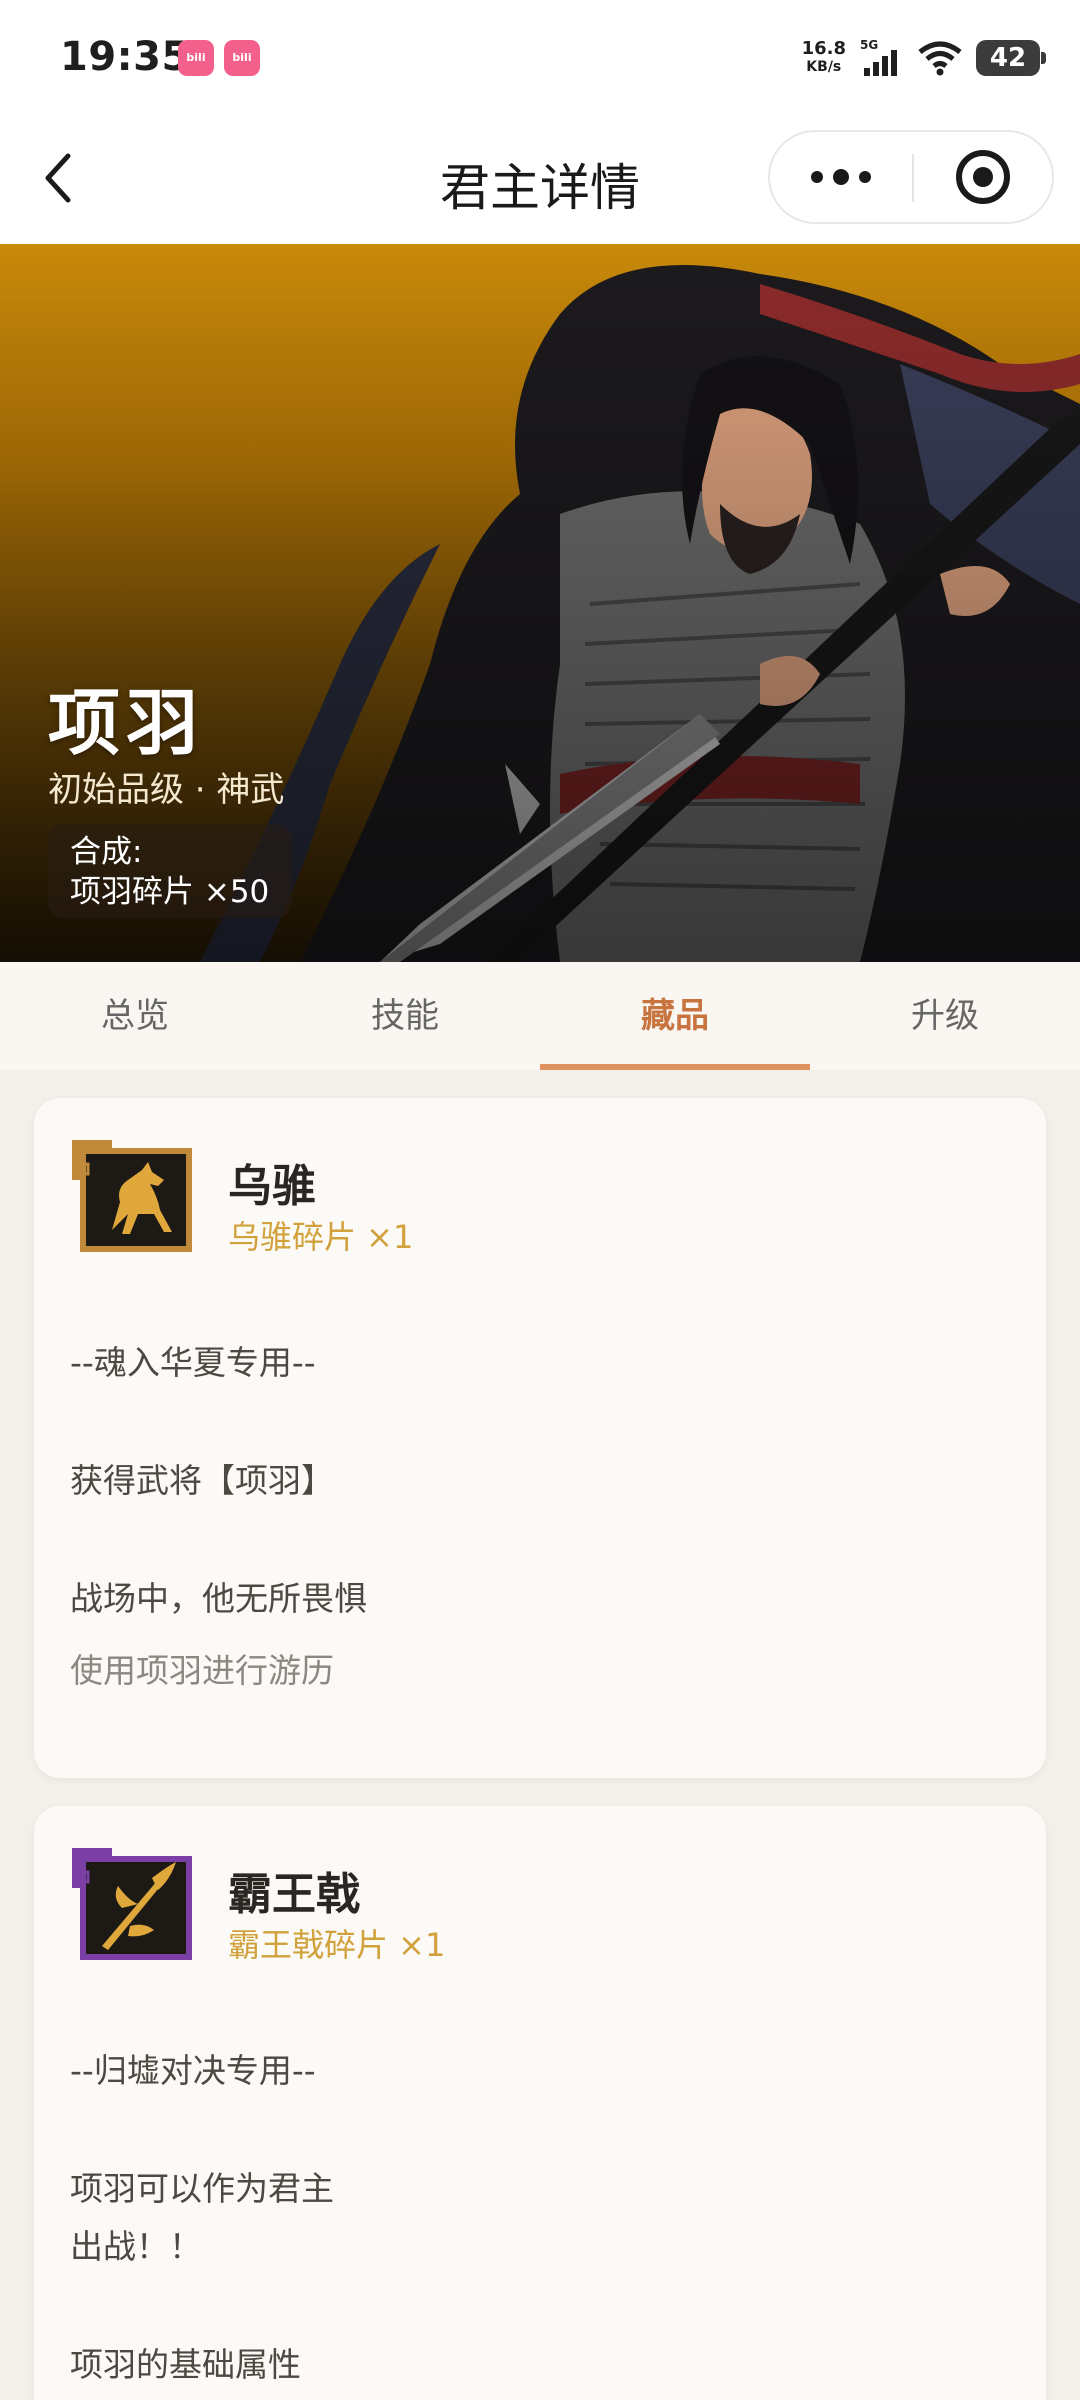 The height and width of the screenshot is (2400, 1080). I want to click on status-indicators: 16.8 KB/s 5G 42, so click(923, 58).